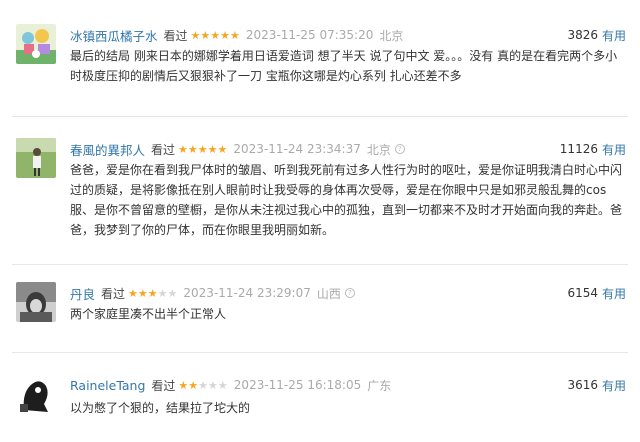 Image resolution: width=640 pixels, height=442 pixels. What do you see at coordinates (582, 385) in the screenshot?
I see `vote-count: 3616` at bounding box center [582, 385].